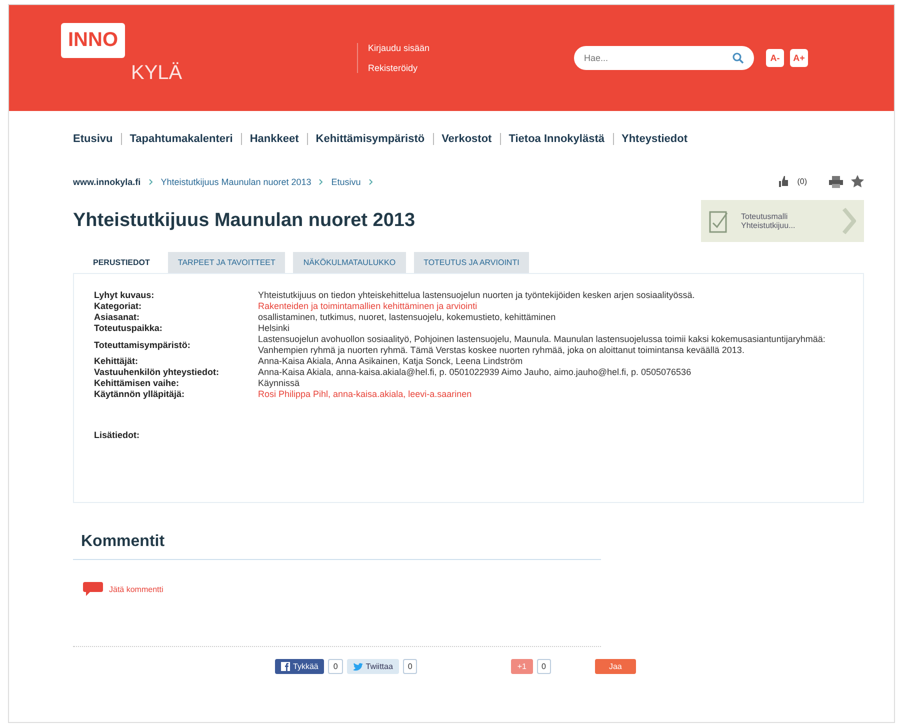 The image size is (905, 727). What do you see at coordinates (357, 666) in the screenshot?
I see `bird-icon` at bounding box center [357, 666].